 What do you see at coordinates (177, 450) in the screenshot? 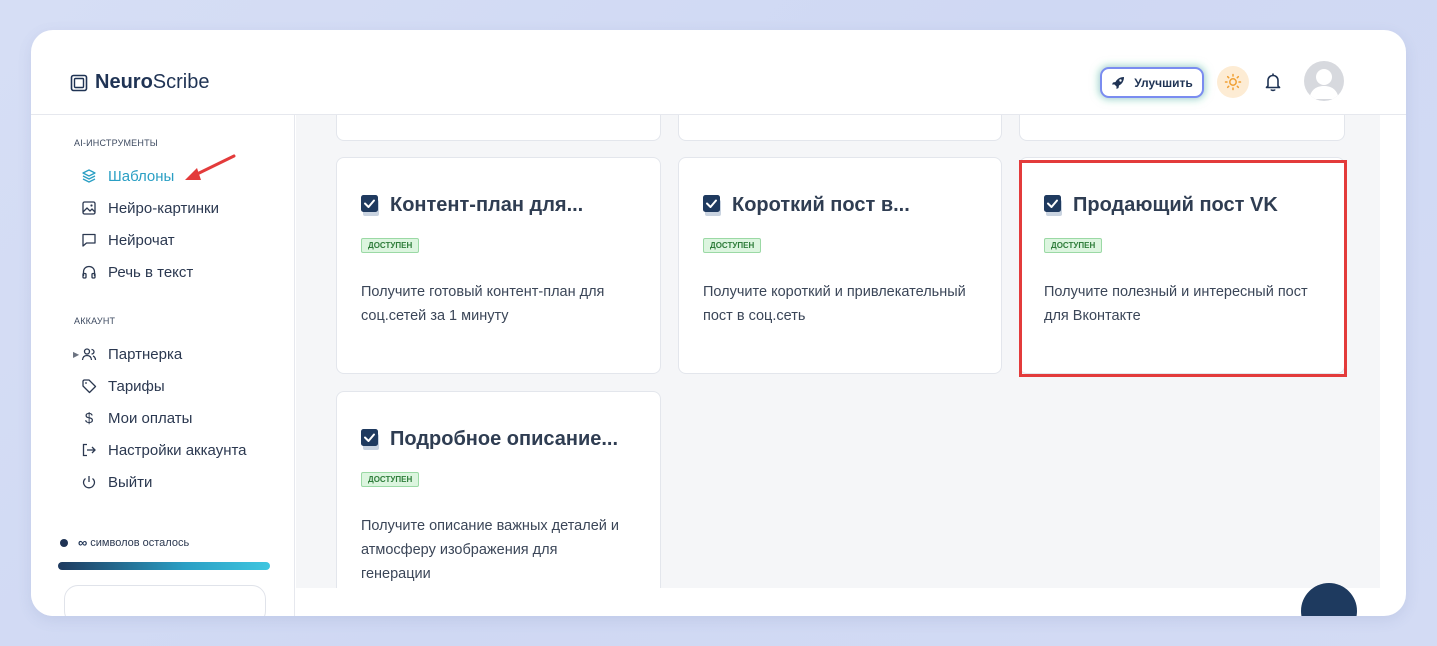
I see `sidebar-item-label: Настройки аккаунта` at bounding box center [177, 450].